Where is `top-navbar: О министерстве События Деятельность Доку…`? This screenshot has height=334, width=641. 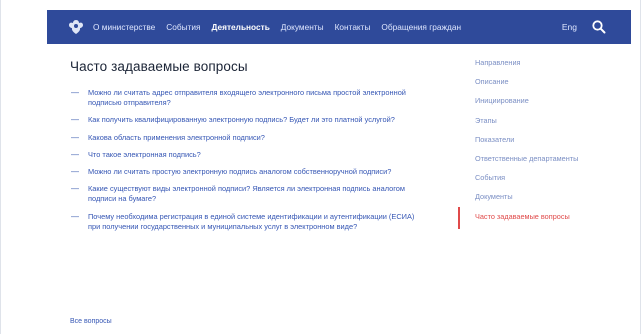 top-navbar: О министерстве События Деятельность Доку… is located at coordinates (339, 27).